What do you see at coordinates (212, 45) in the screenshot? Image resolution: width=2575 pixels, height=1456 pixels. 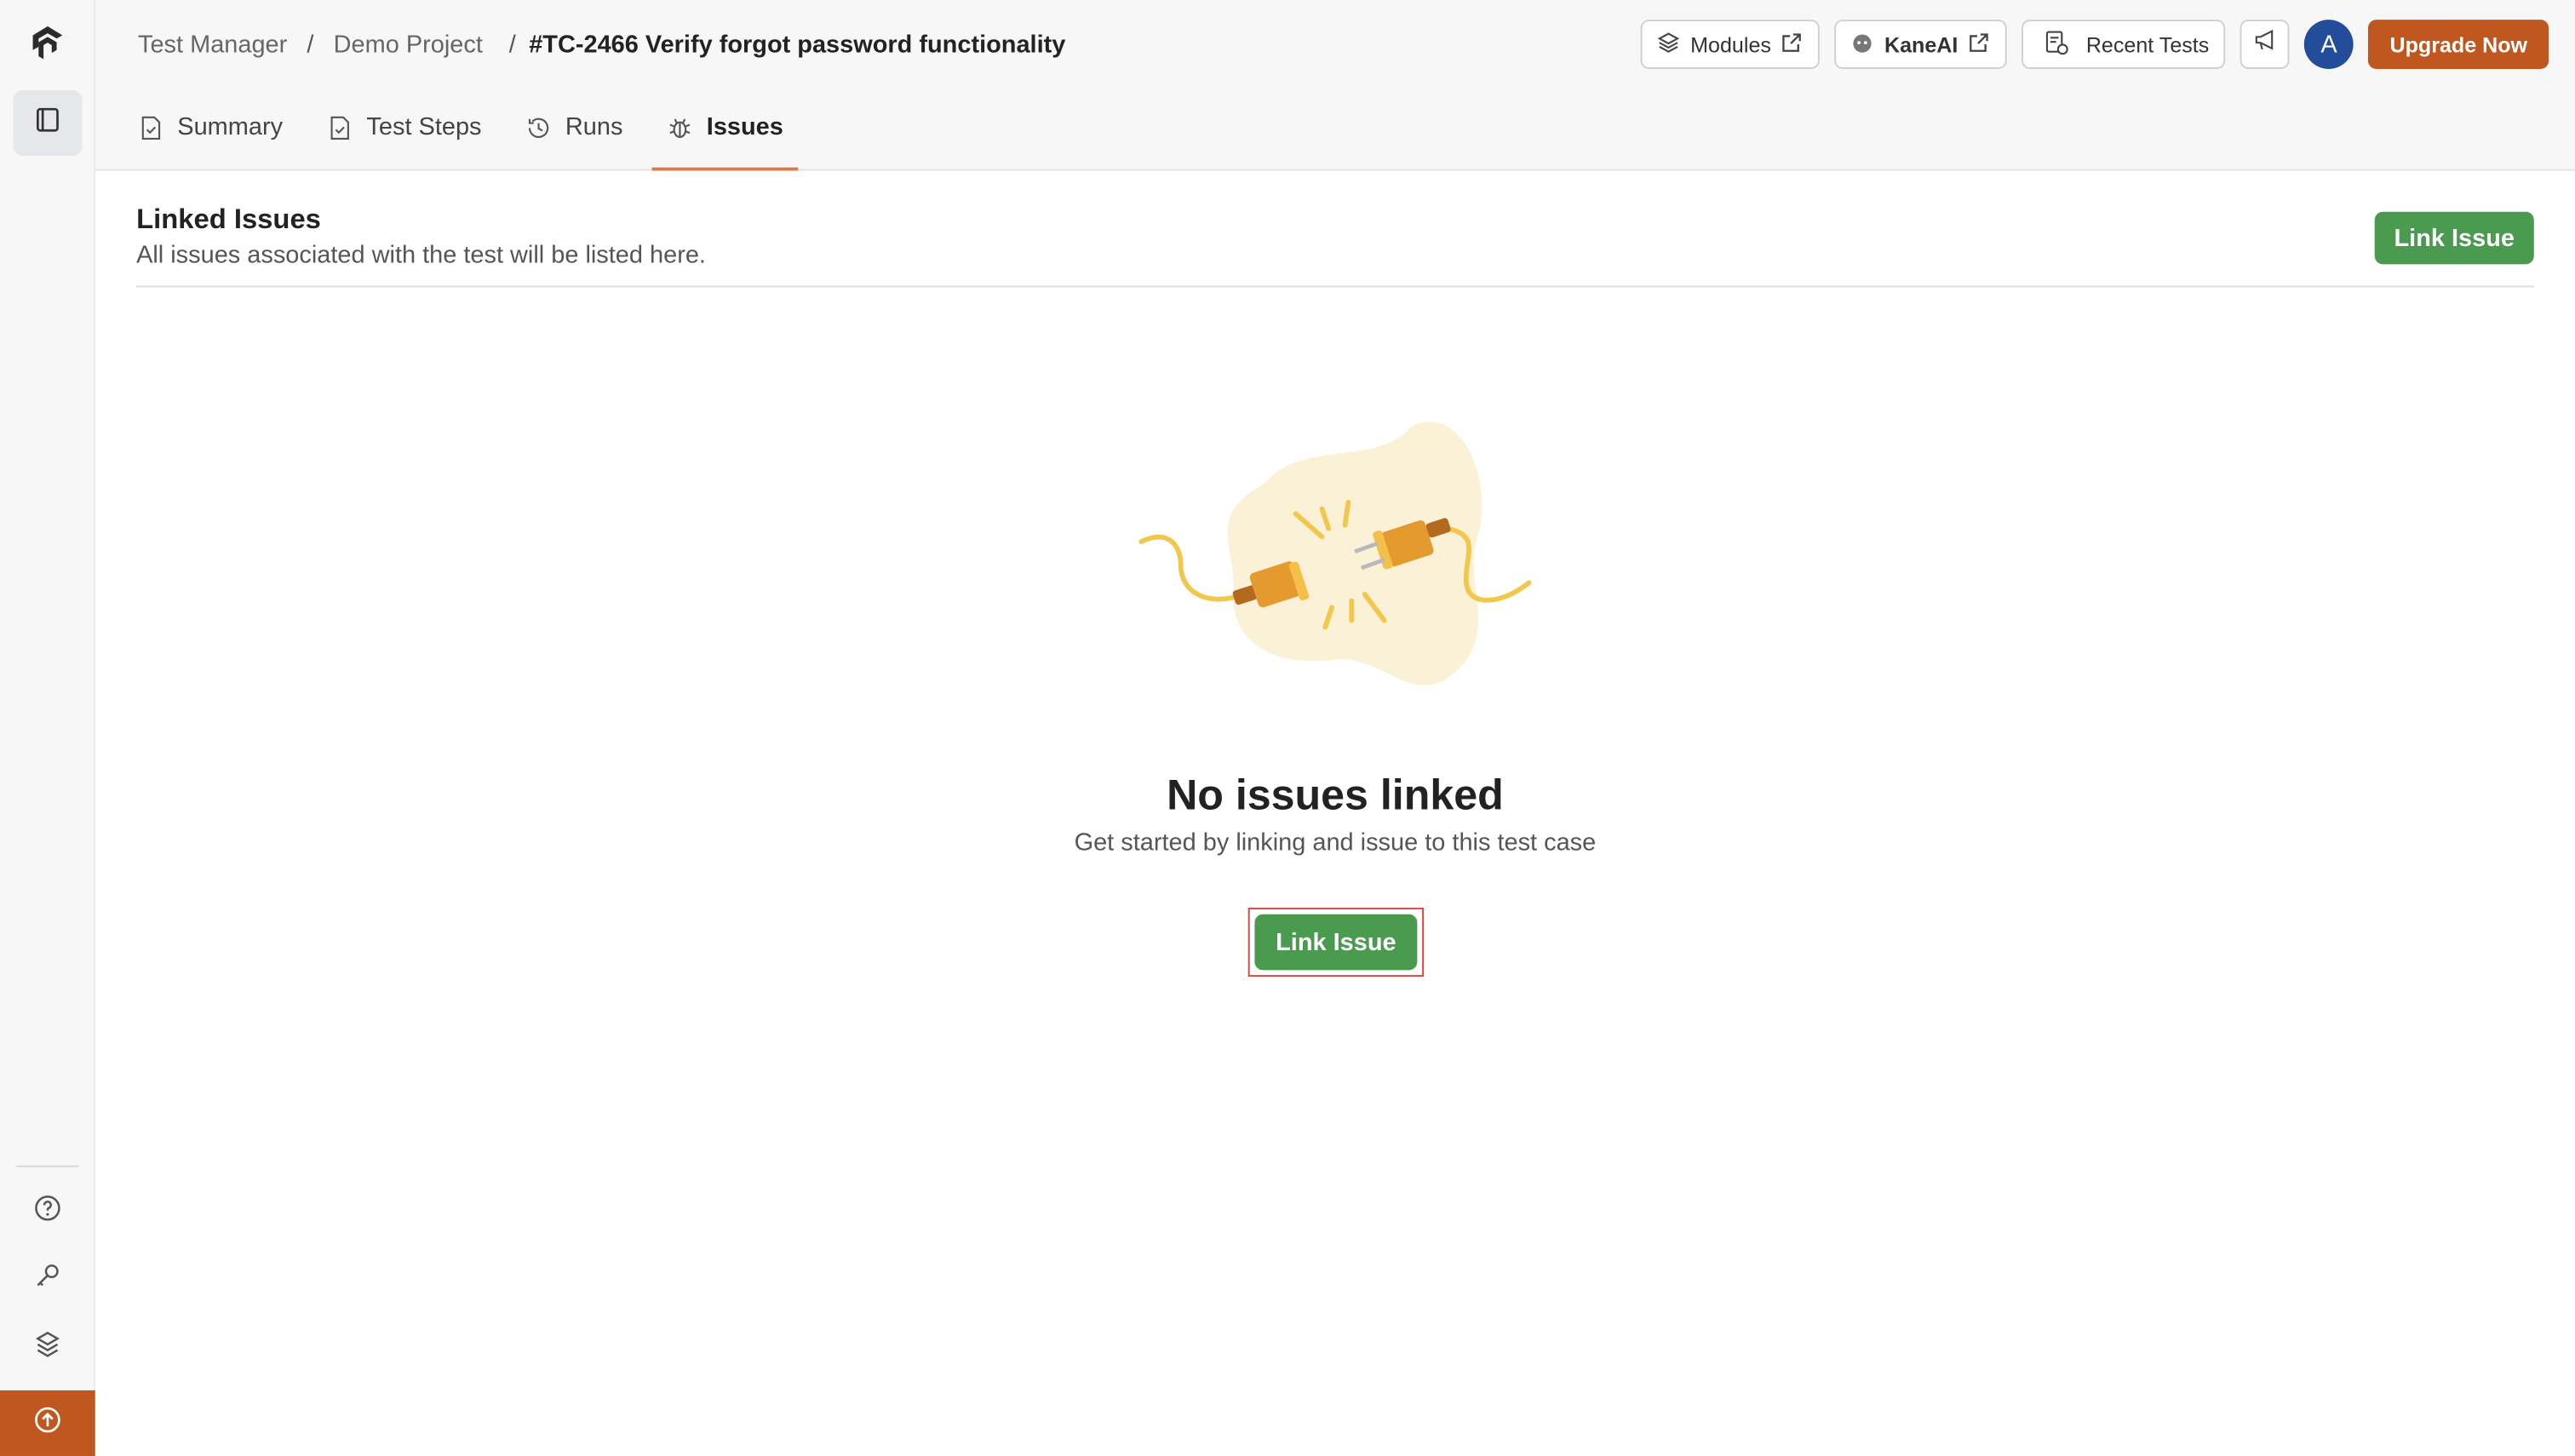 I see `breadcrumb-test-manager: Test Manager` at bounding box center [212, 45].